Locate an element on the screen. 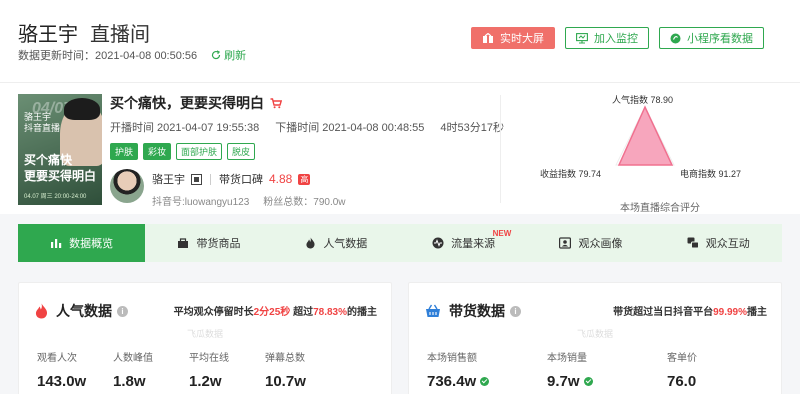 This screenshot has width=800, height=394. header-actions: 实时大屏 加入监控 小程序看数据 is located at coordinates (617, 38).